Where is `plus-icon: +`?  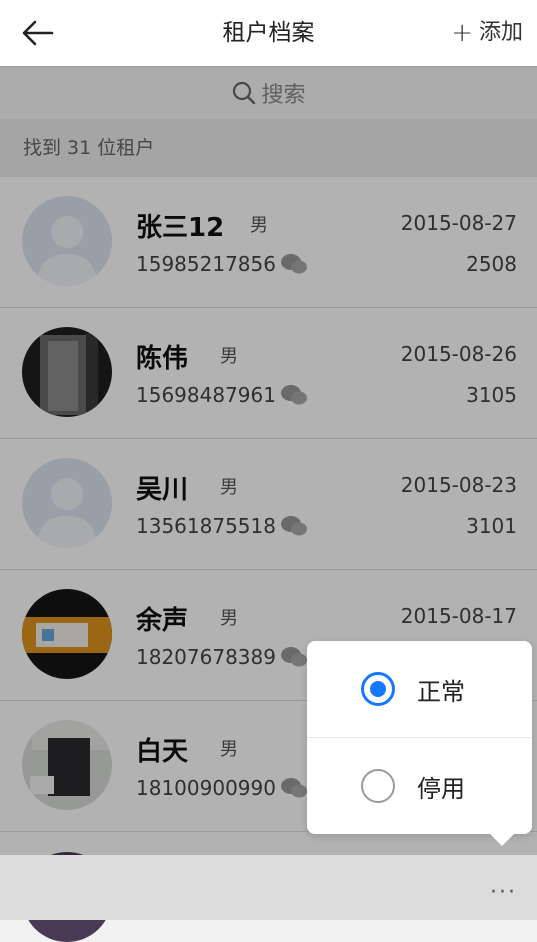
plus-icon: + is located at coordinates (462, 33).